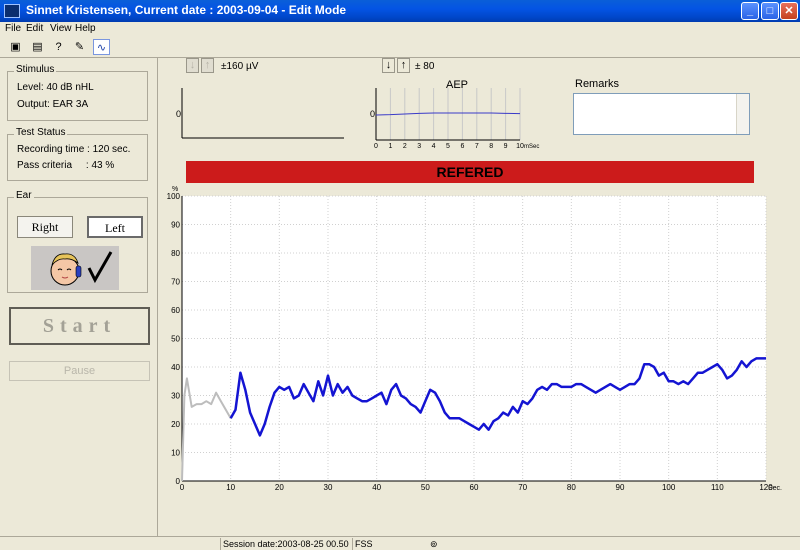  What do you see at coordinates (79, 47) in the screenshot?
I see `edit-notes-icon: ✎` at bounding box center [79, 47].